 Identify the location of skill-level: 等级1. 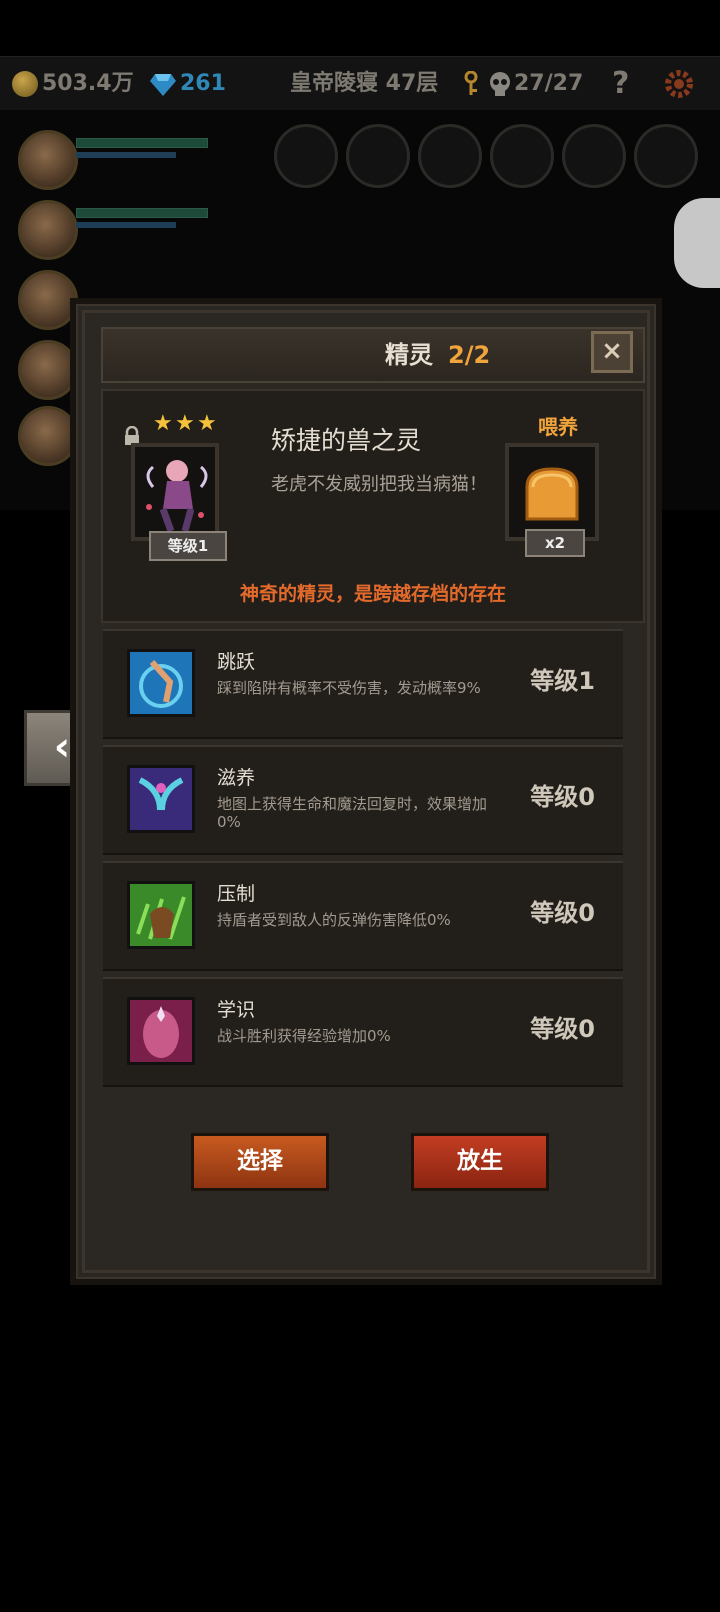
(562, 681).